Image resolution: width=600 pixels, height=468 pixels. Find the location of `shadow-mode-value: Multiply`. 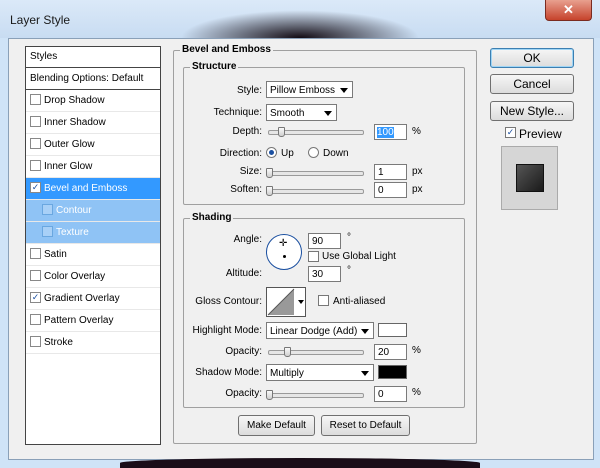

shadow-mode-value: Multiply is located at coordinates (287, 373).